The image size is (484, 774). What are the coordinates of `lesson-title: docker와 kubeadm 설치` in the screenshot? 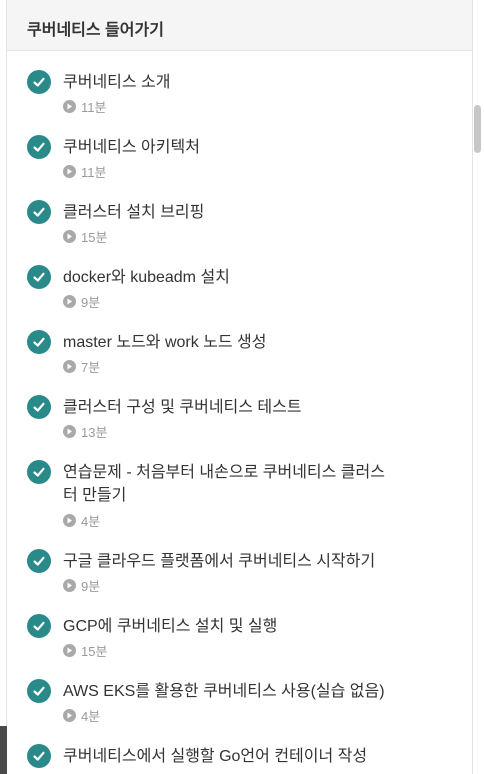 It's located at (146, 277).